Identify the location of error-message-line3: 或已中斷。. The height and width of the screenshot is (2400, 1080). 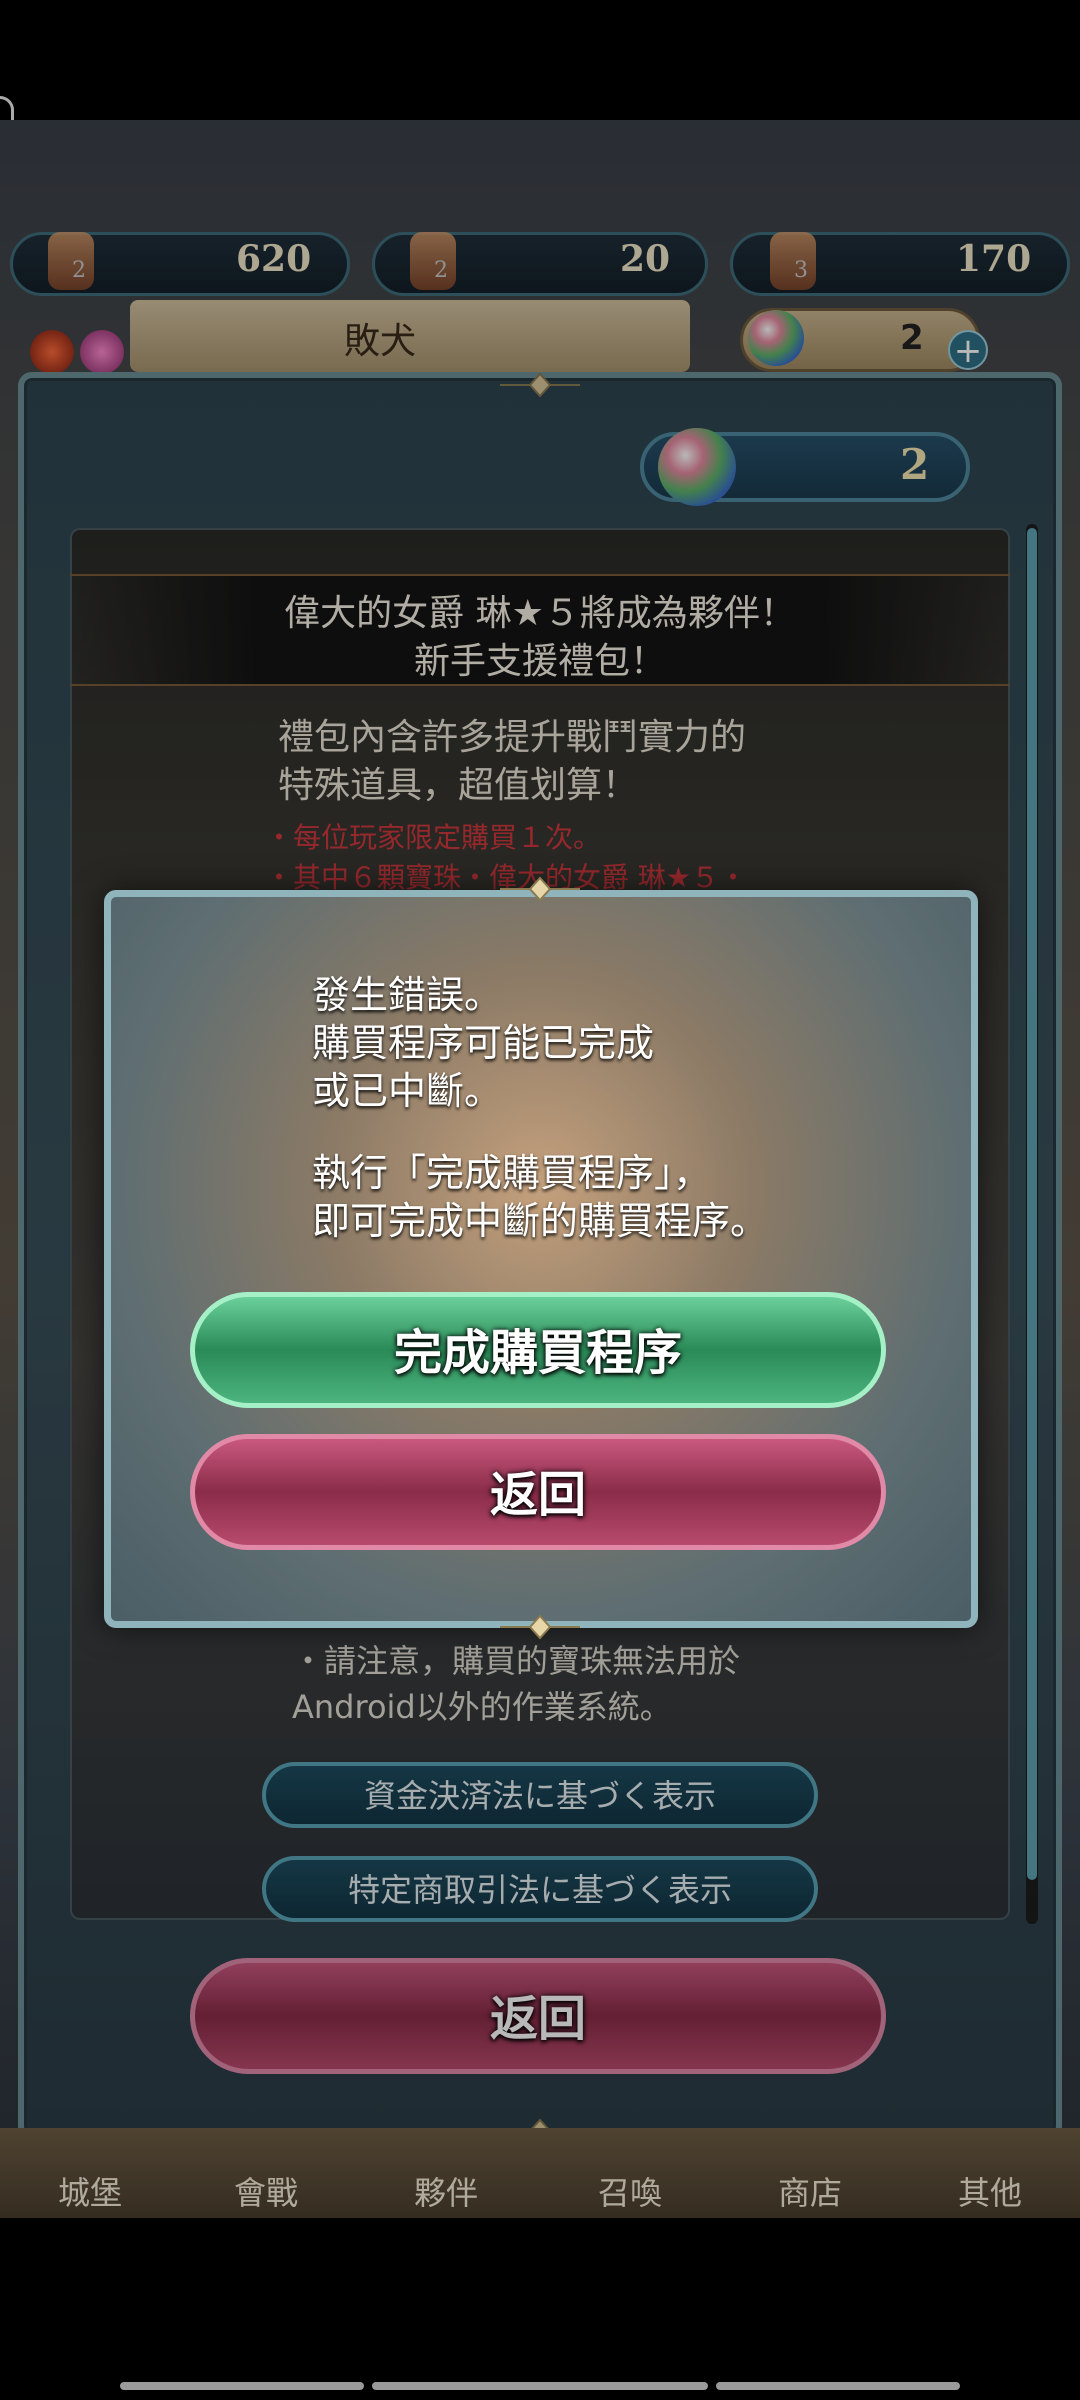
(407, 1091).